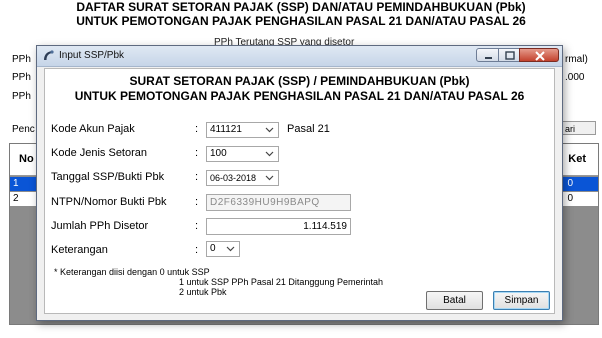 The width and height of the screenshot is (602, 338). I want to click on keterangan-label: Keterangan, so click(79, 250).